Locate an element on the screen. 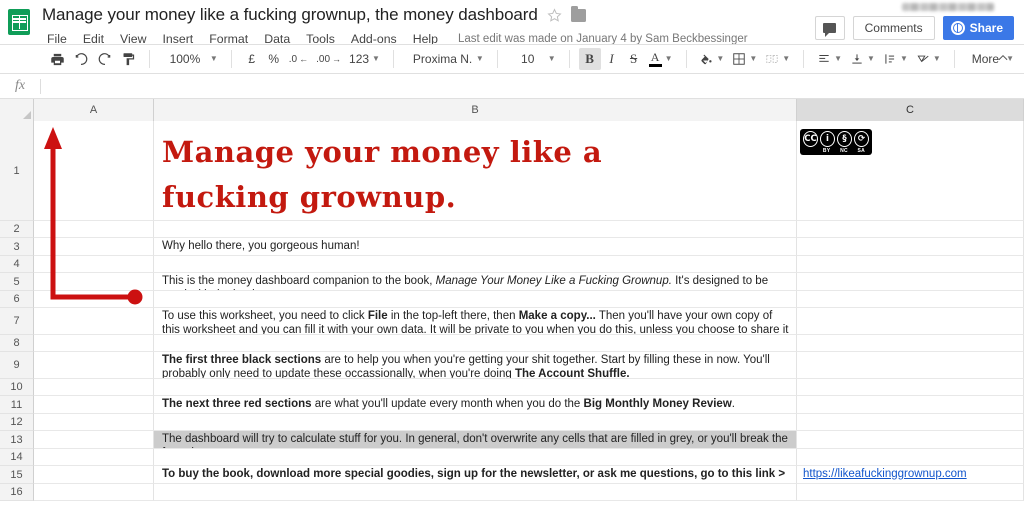 The height and width of the screenshot is (513, 1024). row-header: 12 is located at coordinates (17, 422).